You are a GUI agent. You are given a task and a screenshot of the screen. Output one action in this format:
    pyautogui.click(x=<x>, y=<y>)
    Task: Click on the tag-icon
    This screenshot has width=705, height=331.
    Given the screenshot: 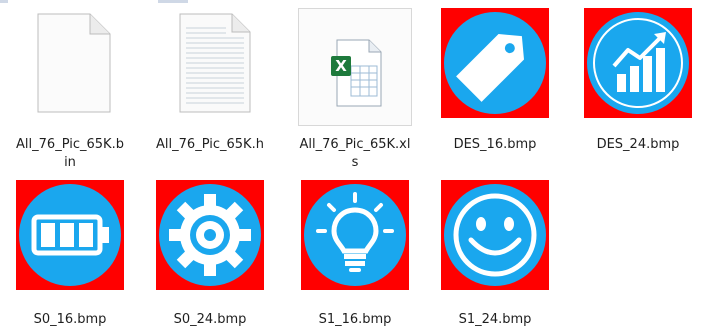 What is the action you would take?
    pyautogui.click(x=495, y=63)
    